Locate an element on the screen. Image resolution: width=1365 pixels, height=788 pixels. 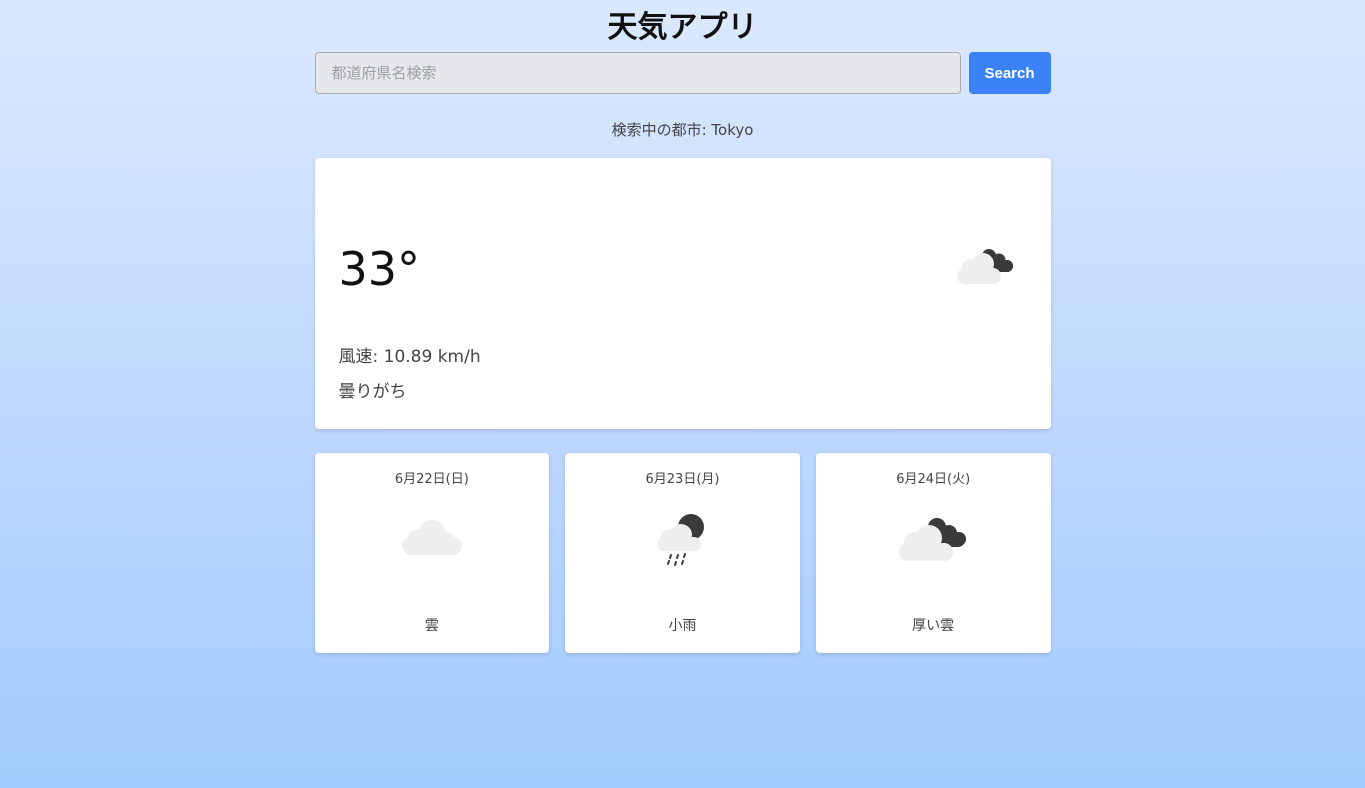
wind-speed: 風速: 10.89 km/h is located at coordinates (409, 357).